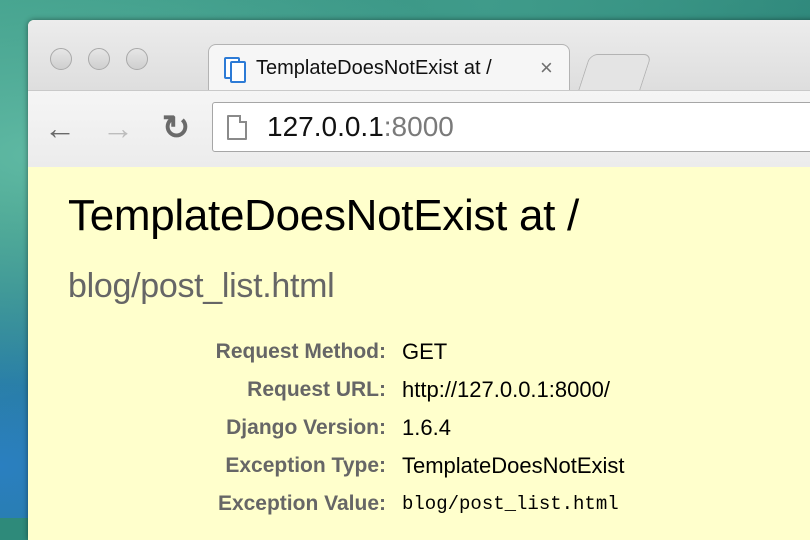 The width and height of the screenshot is (810, 540). I want to click on reload-icon: ↻, so click(176, 128).